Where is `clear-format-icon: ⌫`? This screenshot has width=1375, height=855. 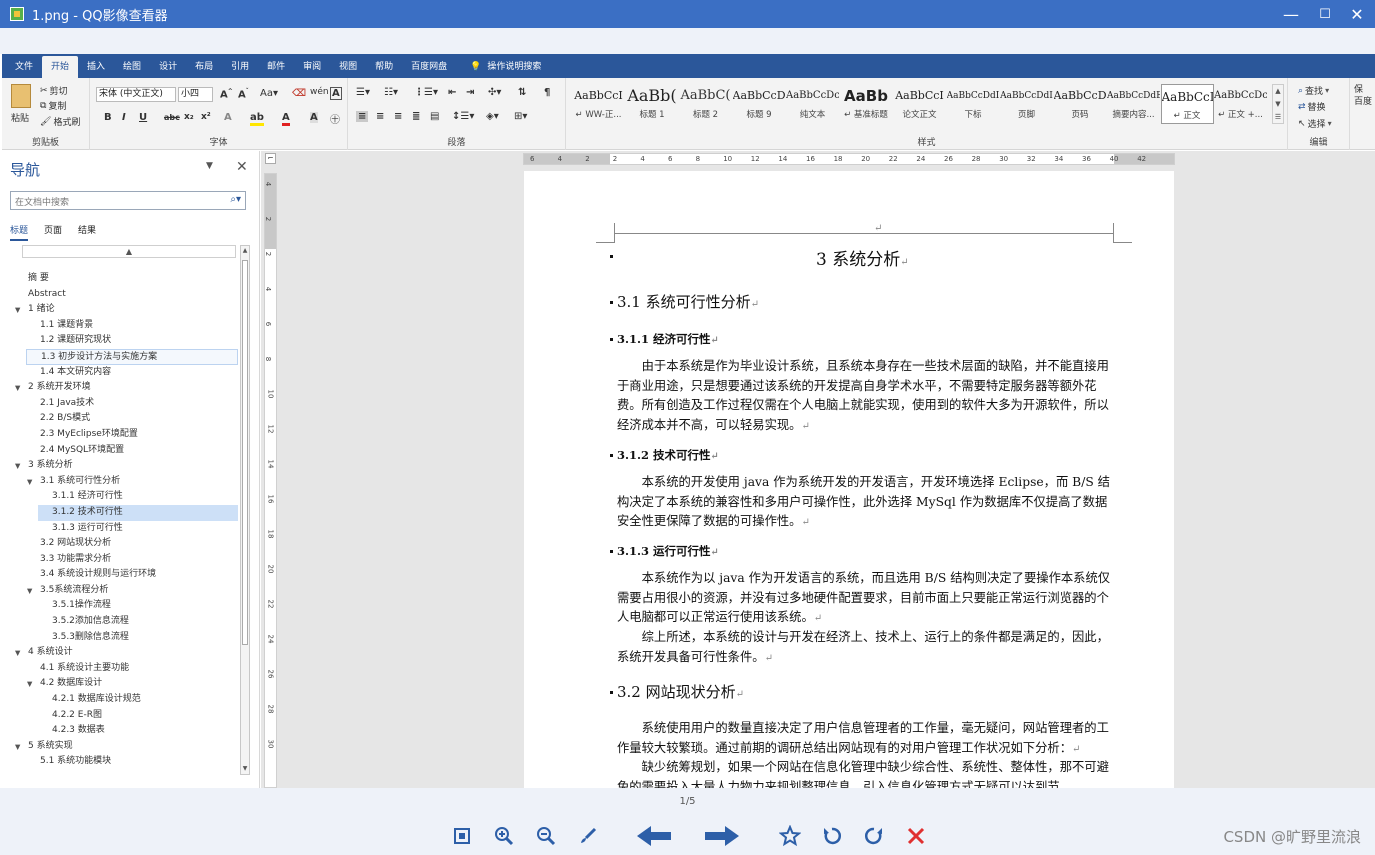
clear-format-icon: ⌫ is located at coordinates (299, 93).